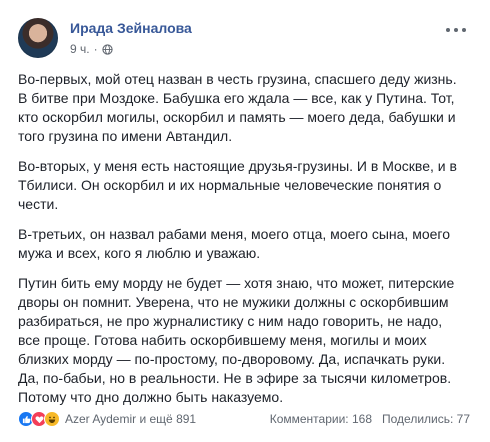 Image resolution: width=490 pixels, height=442 pixels. Describe the element at coordinates (321, 419) in the screenshot. I see `comments-count: Комментарии: 168` at that location.